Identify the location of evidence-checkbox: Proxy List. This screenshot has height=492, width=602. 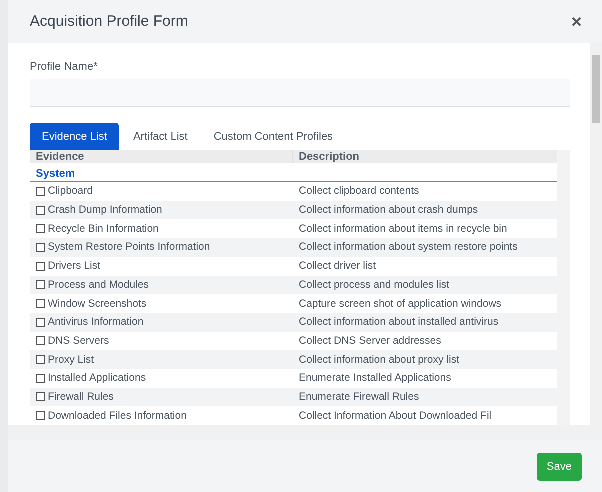
(161, 360).